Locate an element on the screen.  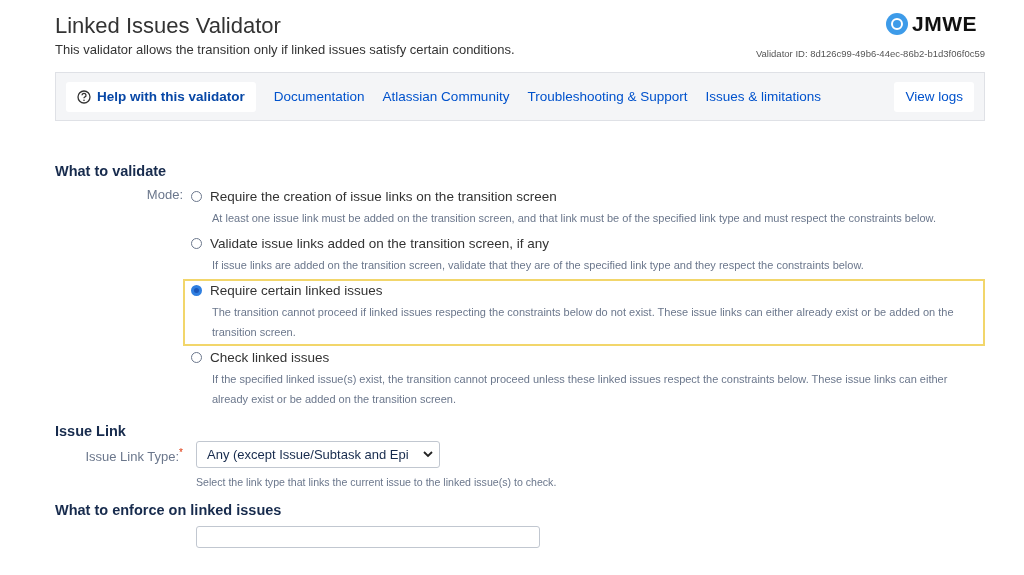
option-description: If issue links are added on the transition screen, validate that they are of the specified link type and they respect the constraints below. is located at coordinates (538, 265).